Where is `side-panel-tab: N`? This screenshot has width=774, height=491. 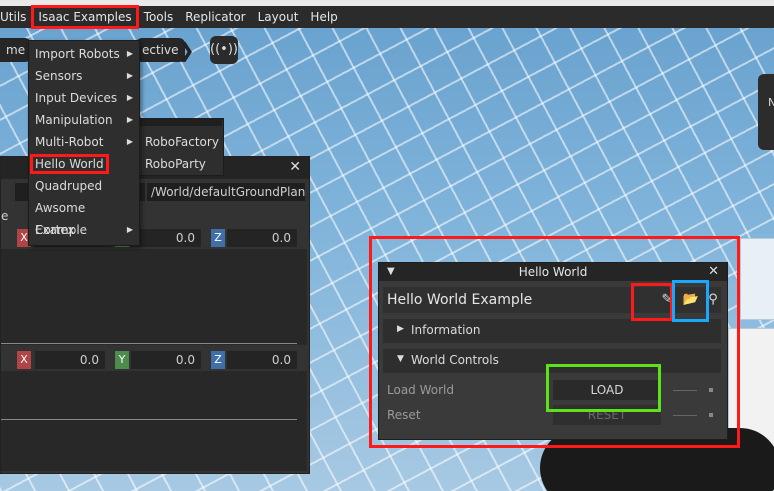 side-panel-tab: N is located at coordinates (766, 112).